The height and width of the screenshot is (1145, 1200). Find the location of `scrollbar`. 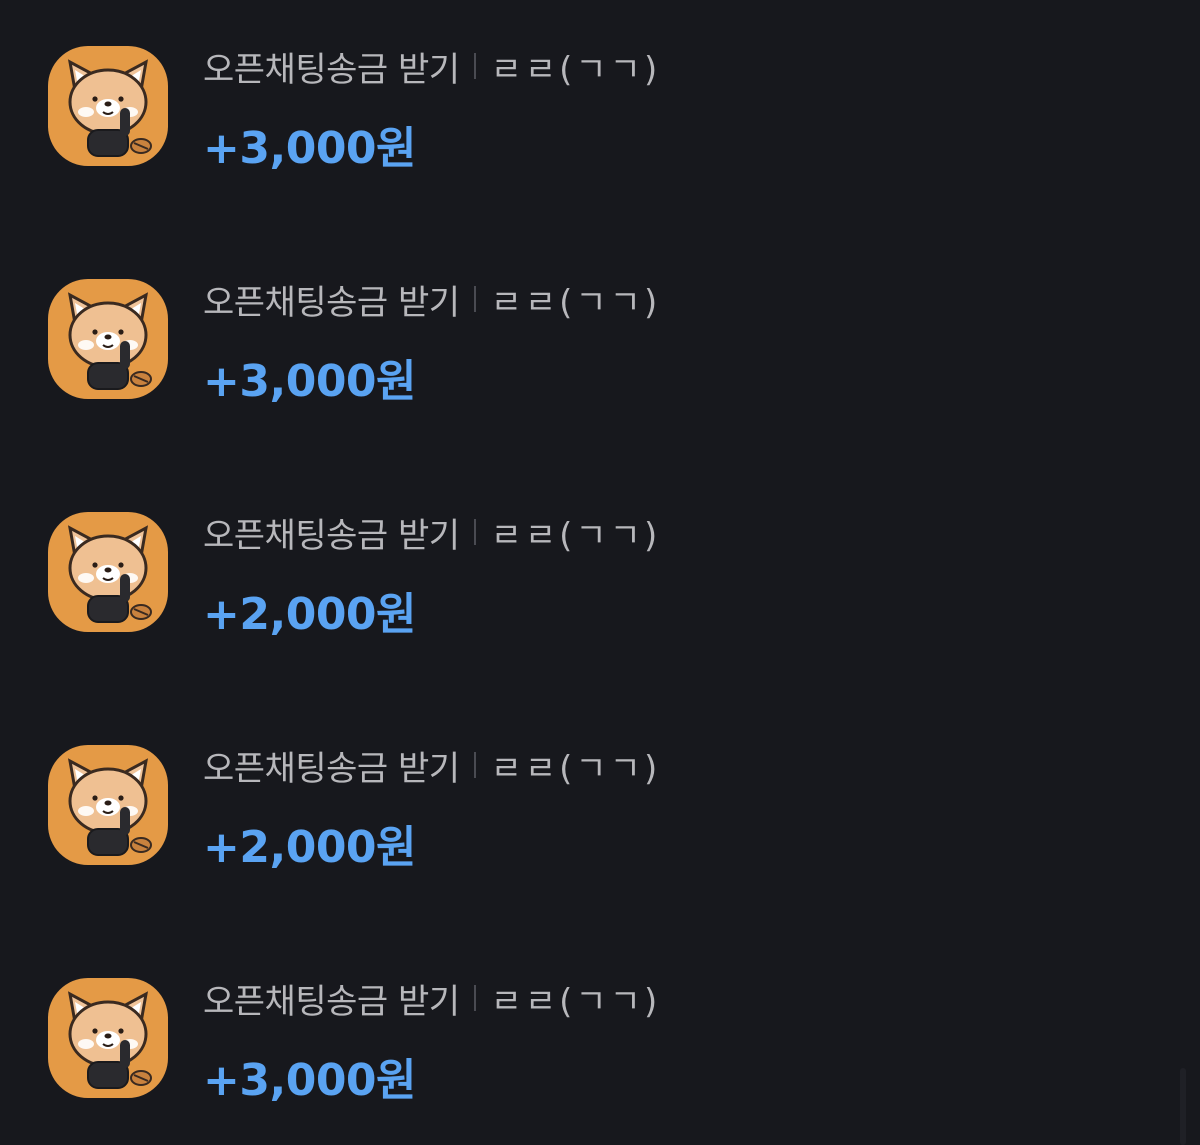

scrollbar is located at coordinates (1183, 1106).